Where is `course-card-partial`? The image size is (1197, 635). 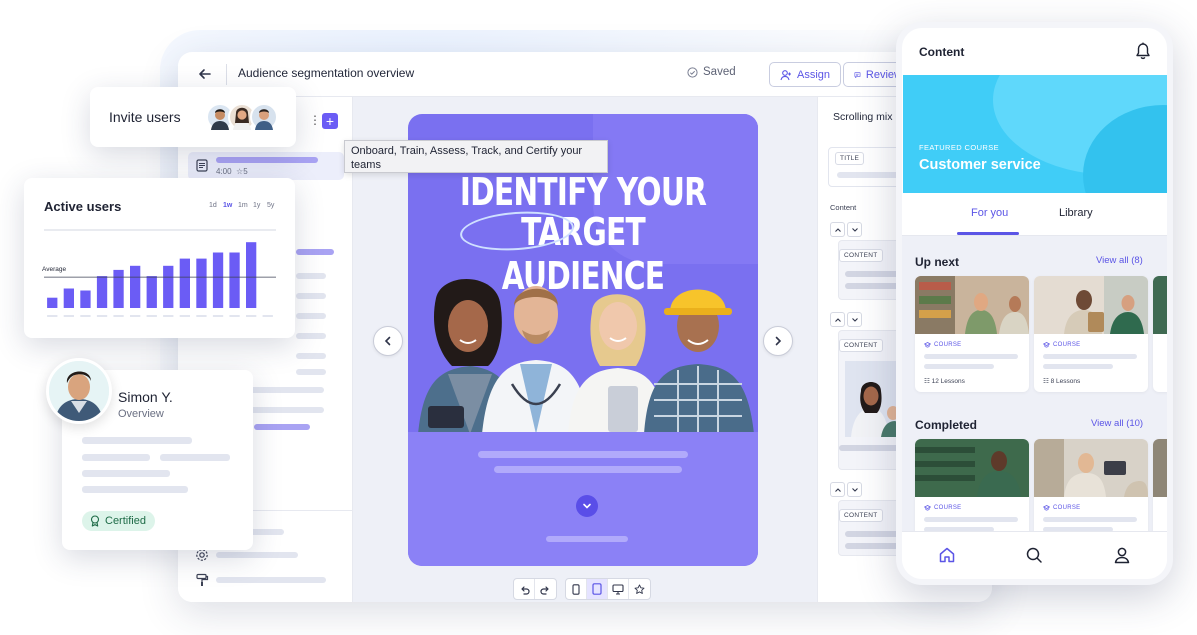 course-card-partial is located at coordinates (1160, 334).